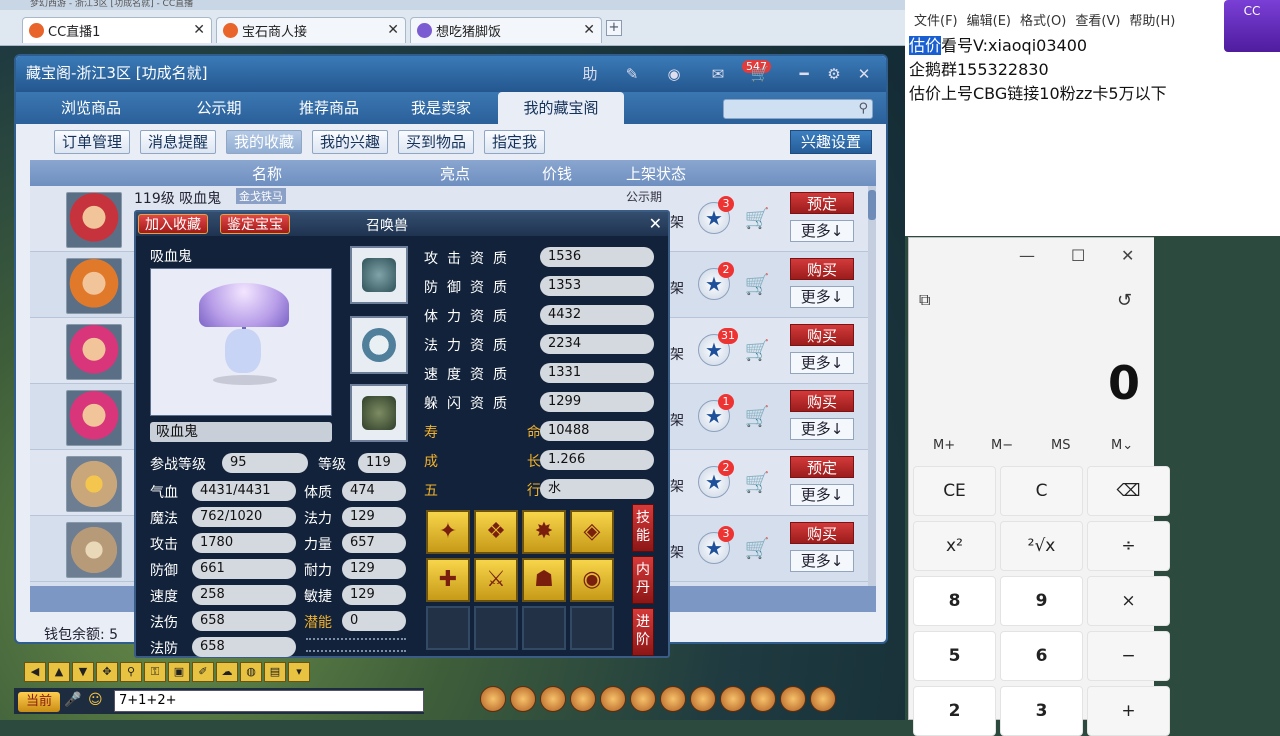 Image resolution: width=1280 pixels, height=736 pixels. What do you see at coordinates (329, 108) in the screenshot?
I see `nav-recommend: 推荐商品` at bounding box center [329, 108].